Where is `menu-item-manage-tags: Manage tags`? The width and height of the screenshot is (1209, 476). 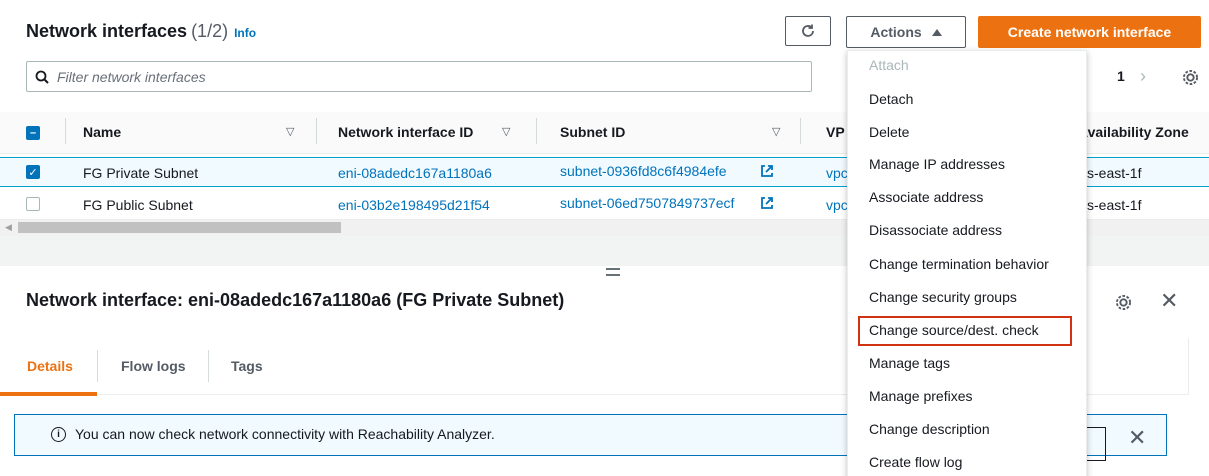 menu-item-manage-tags: Manage tags is located at coordinates (909, 363).